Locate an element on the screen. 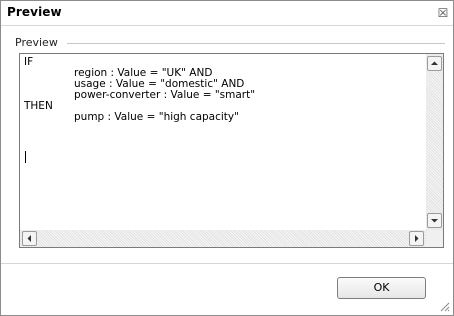 Image resolution: width=454 pixels, height=316 pixels. group-label: Preview is located at coordinates (38, 42).